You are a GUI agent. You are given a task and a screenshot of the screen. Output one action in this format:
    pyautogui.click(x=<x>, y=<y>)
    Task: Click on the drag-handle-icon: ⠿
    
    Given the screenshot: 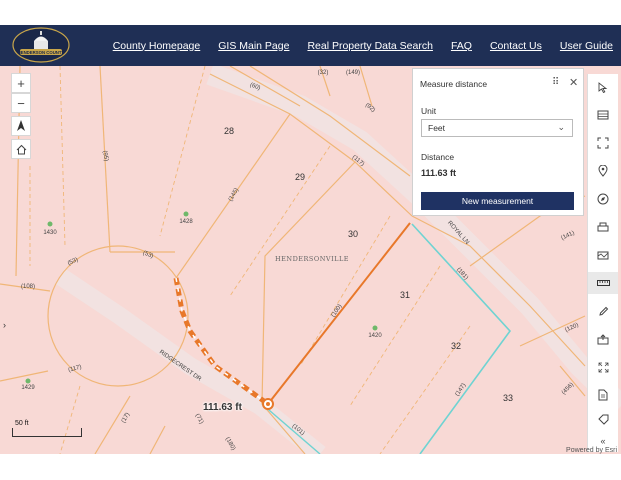 What is the action you would take?
    pyautogui.click(x=555, y=82)
    